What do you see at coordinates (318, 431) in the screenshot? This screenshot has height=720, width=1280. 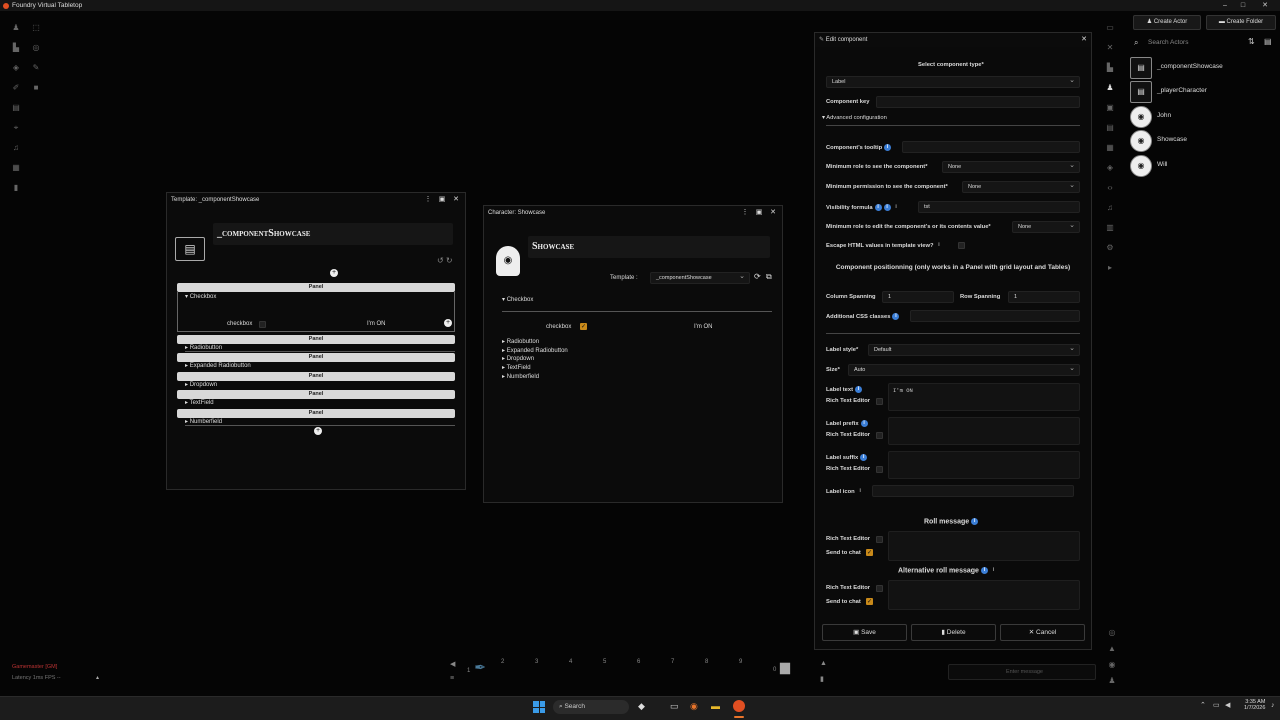 I see `add-component-bottom-icon: +` at bounding box center [318, 431].